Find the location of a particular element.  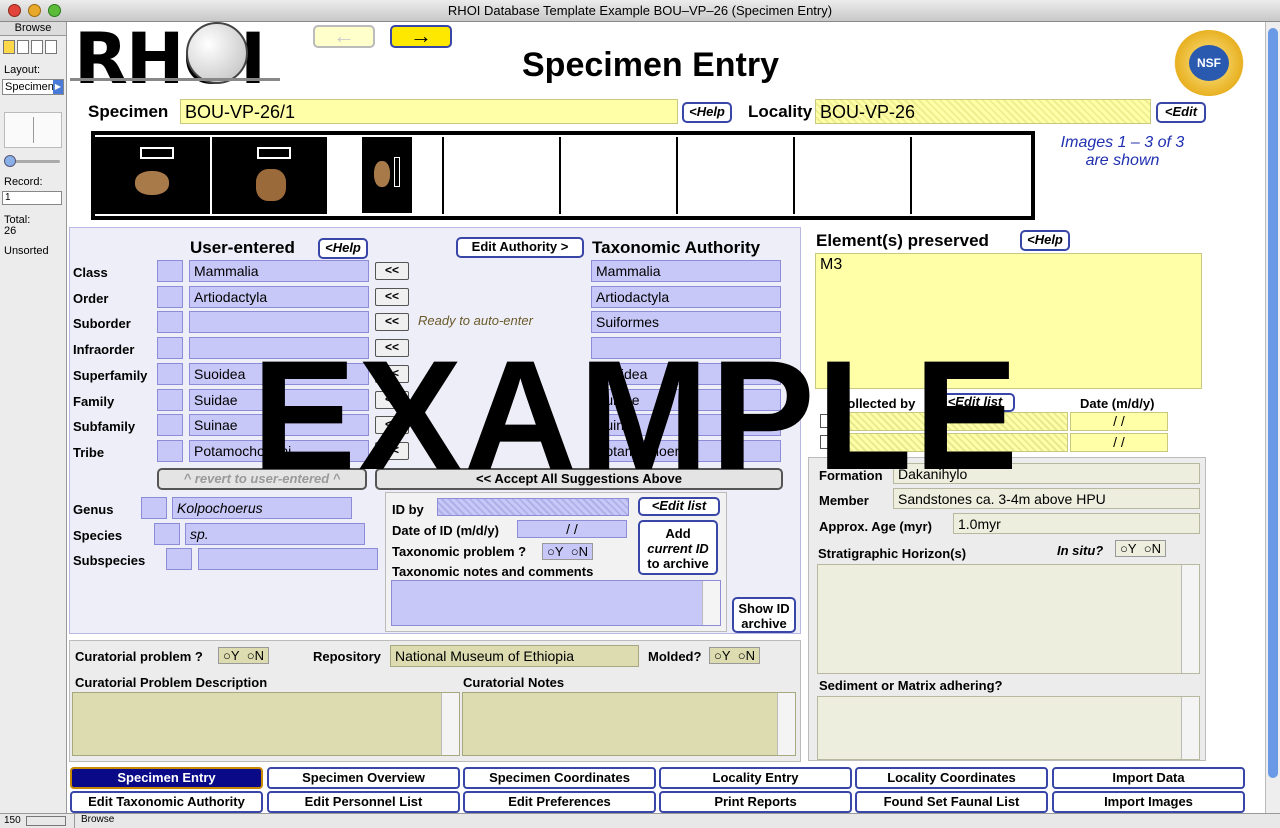

rank-authority-field: Mammalia is located at coordinates (686, 271).